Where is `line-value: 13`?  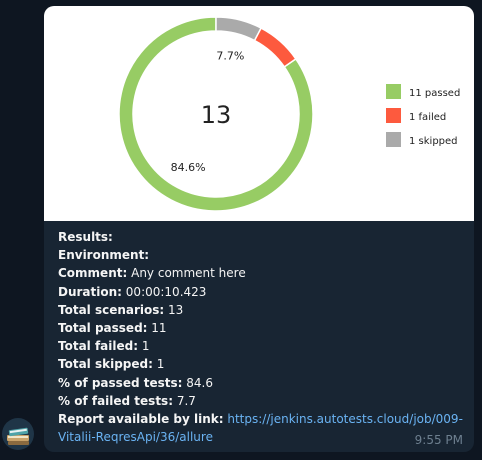
line-value: 13 is located at coordinates (176, 309).